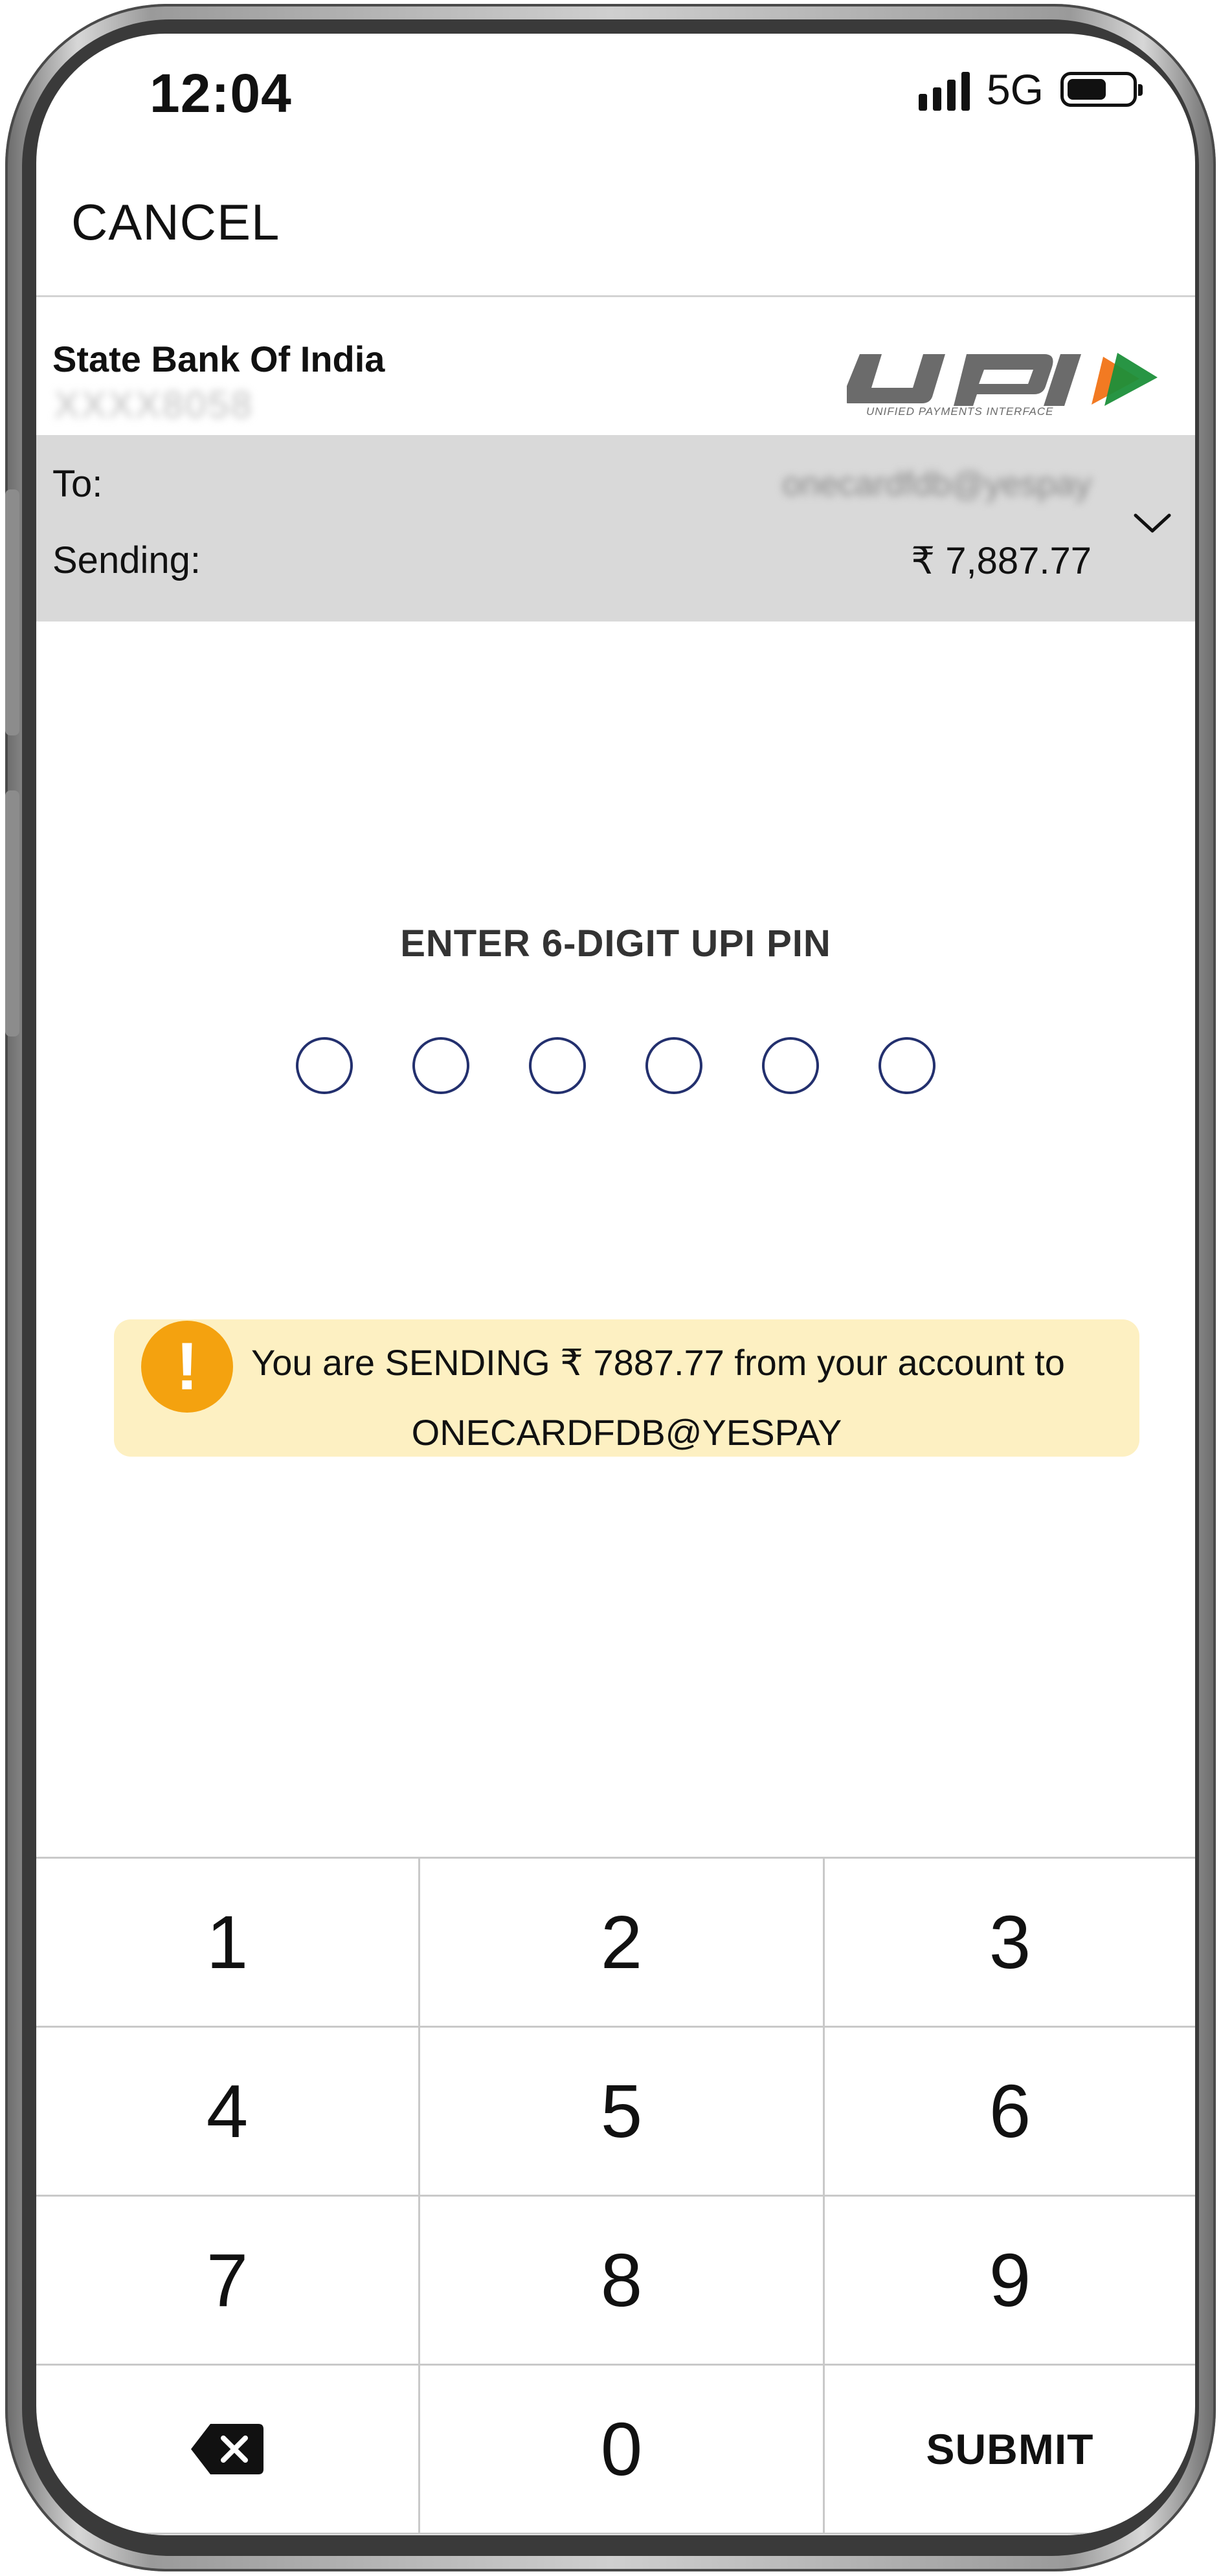  I want to click on to-label: To:, so click(77, 484).